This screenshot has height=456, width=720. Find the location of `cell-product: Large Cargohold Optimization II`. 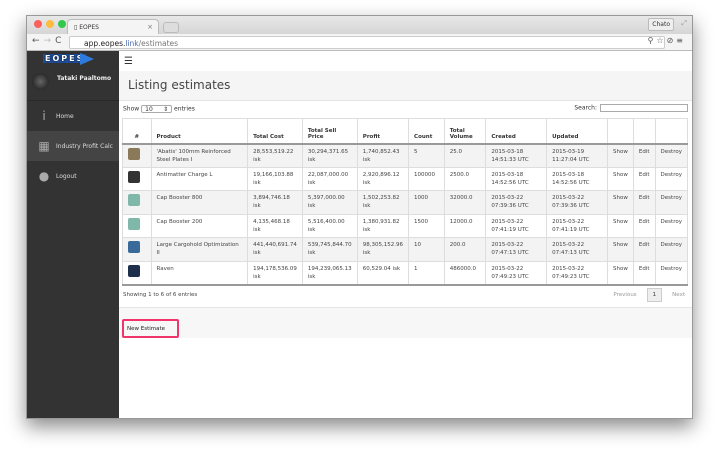

cell-product: Large Cargohold Optimization II is located at coordinates (199, 249).